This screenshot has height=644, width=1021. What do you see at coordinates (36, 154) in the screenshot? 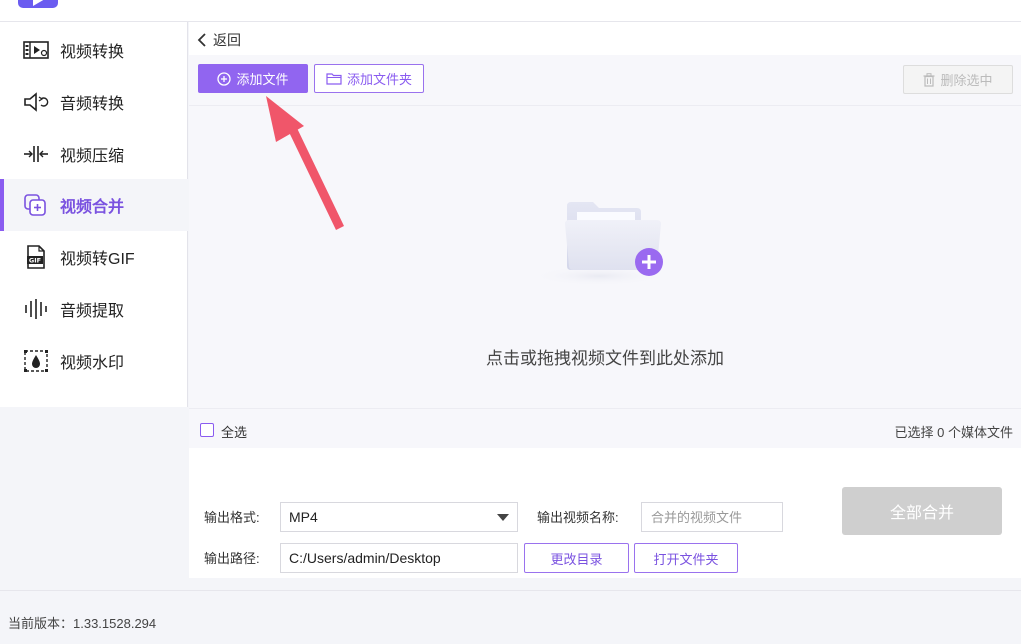
I see `video-compress-icon` at bounding box center [36, 154].